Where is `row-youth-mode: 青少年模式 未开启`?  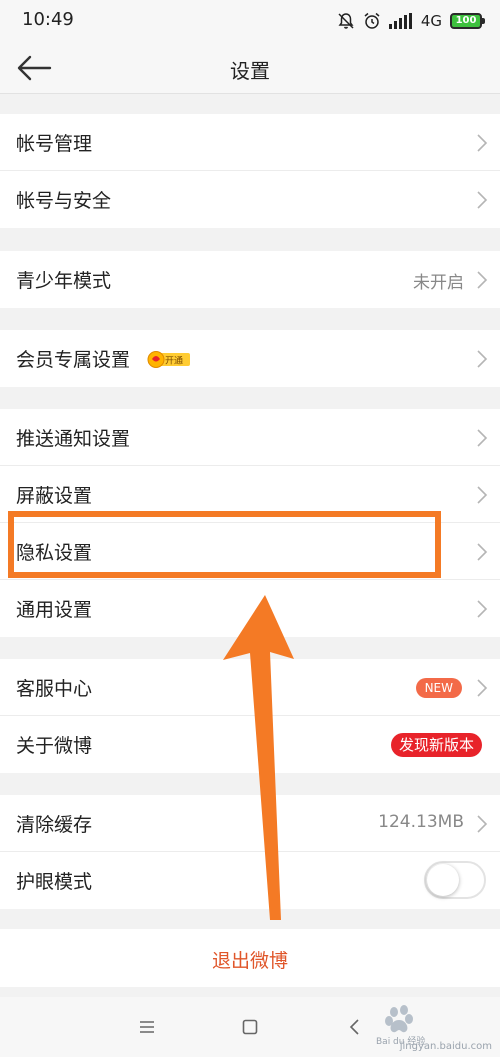
row-youth-mode: 青少年模式 未开启 is located at coordinates (250, 279).